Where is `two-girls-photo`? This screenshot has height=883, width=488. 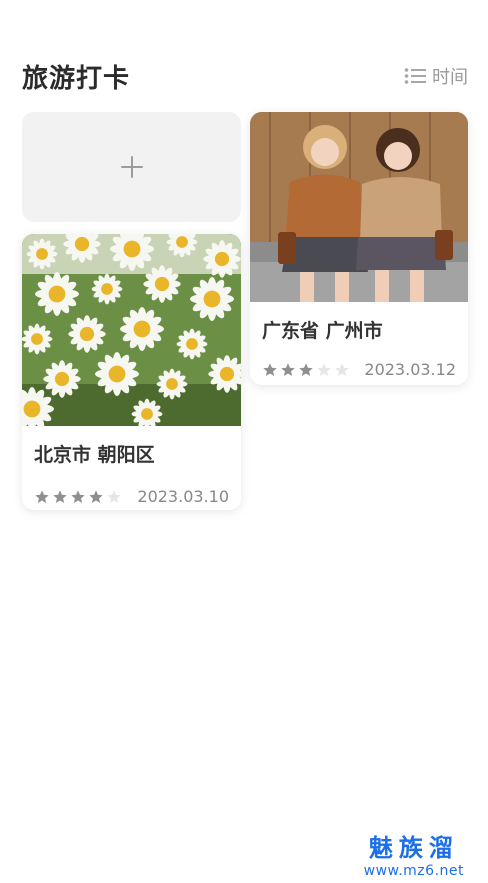 two-girls-photo is located at coordinates (359, 207).